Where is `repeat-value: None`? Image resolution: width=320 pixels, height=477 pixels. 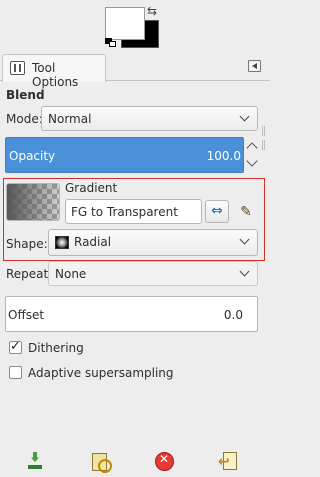 repeat-value: None is located at coordinates (71, 274).